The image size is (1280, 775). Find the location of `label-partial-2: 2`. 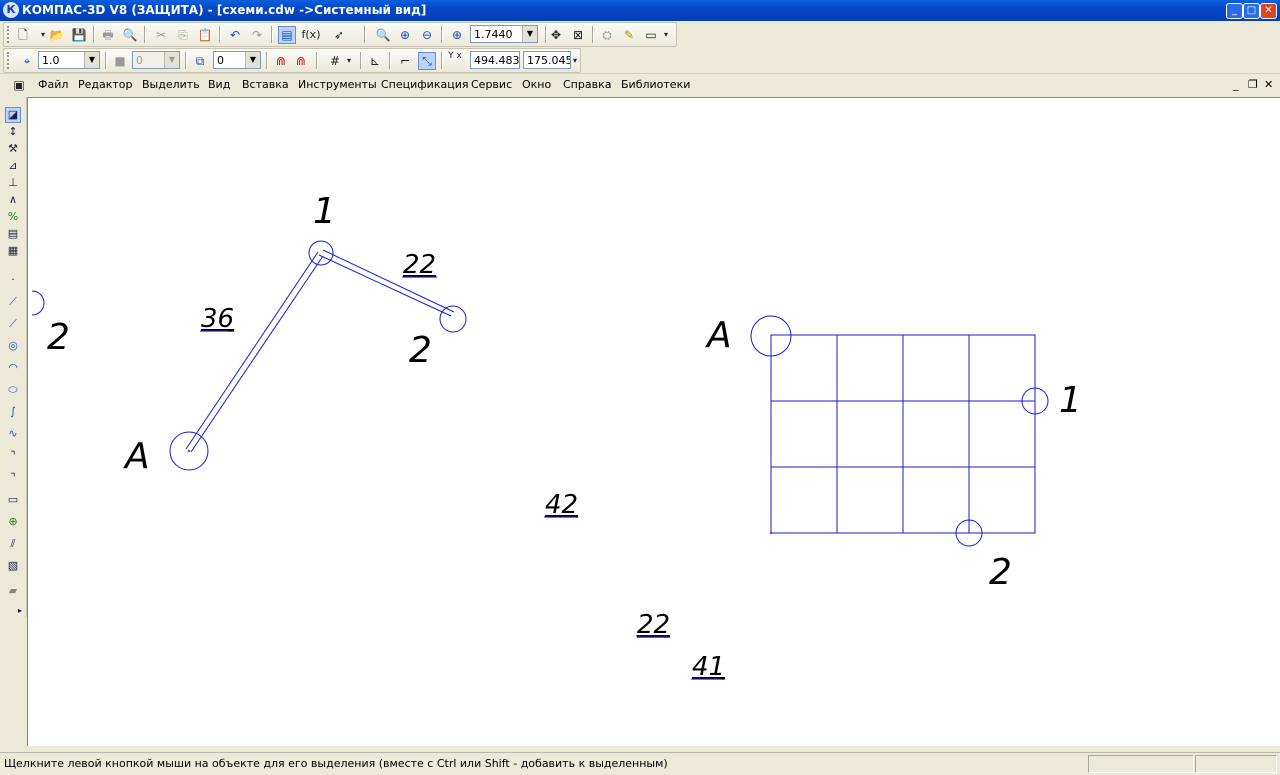

label-partial-2: 2 is located at coordinates (58, 337).